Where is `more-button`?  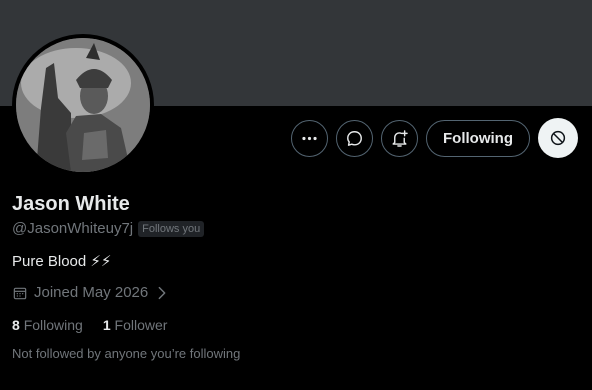 more-button is located at coordinates (310, 138).